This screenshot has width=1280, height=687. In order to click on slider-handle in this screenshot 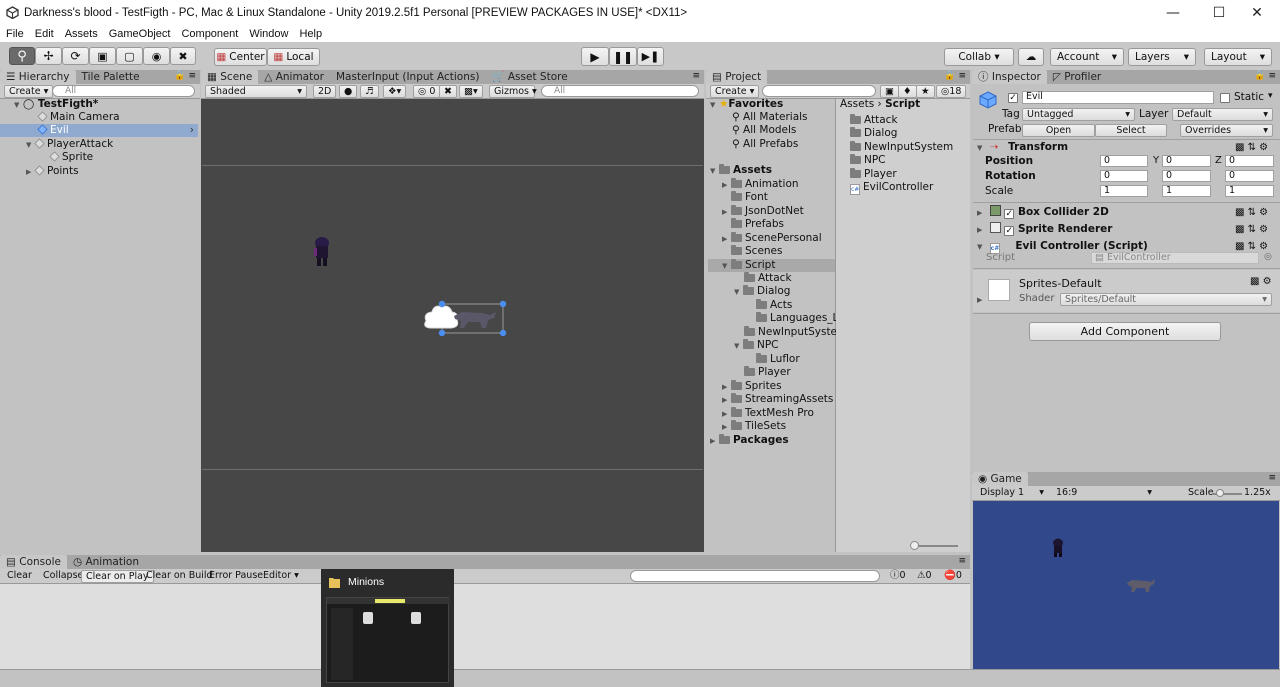, I will do `click(914, 545)`.